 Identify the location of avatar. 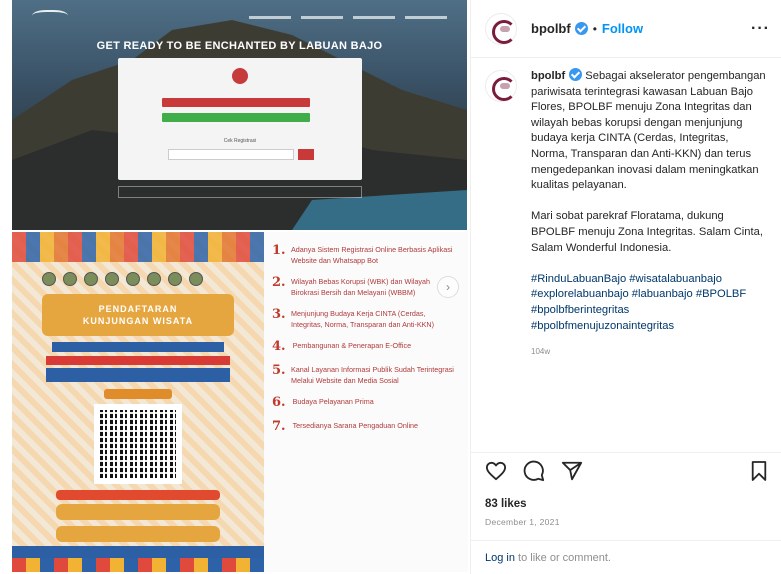
(501, 28).